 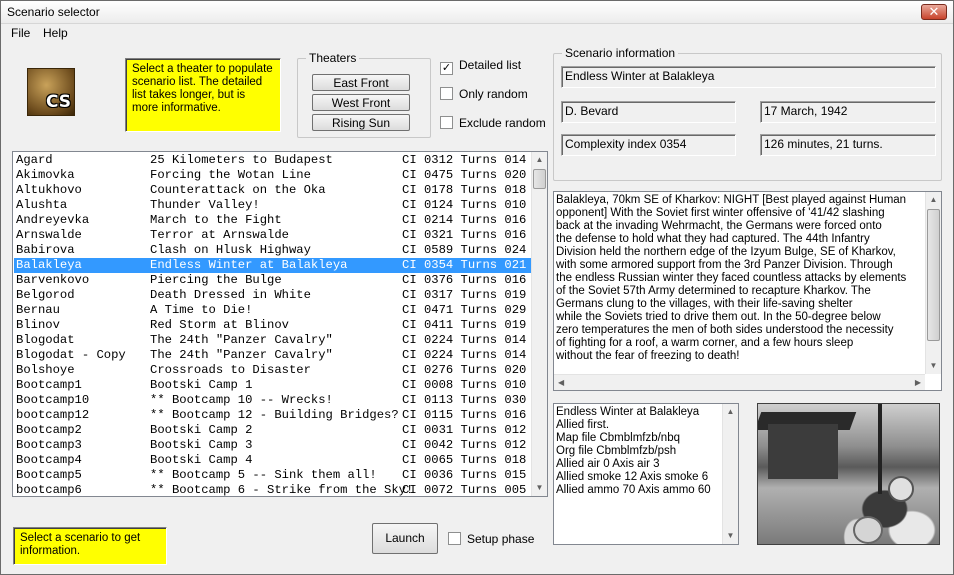 I want to click on list-item: Bootcamp1 Bootski Camp 1 CI 0008 Turns 010, so click(x=272, y=385).